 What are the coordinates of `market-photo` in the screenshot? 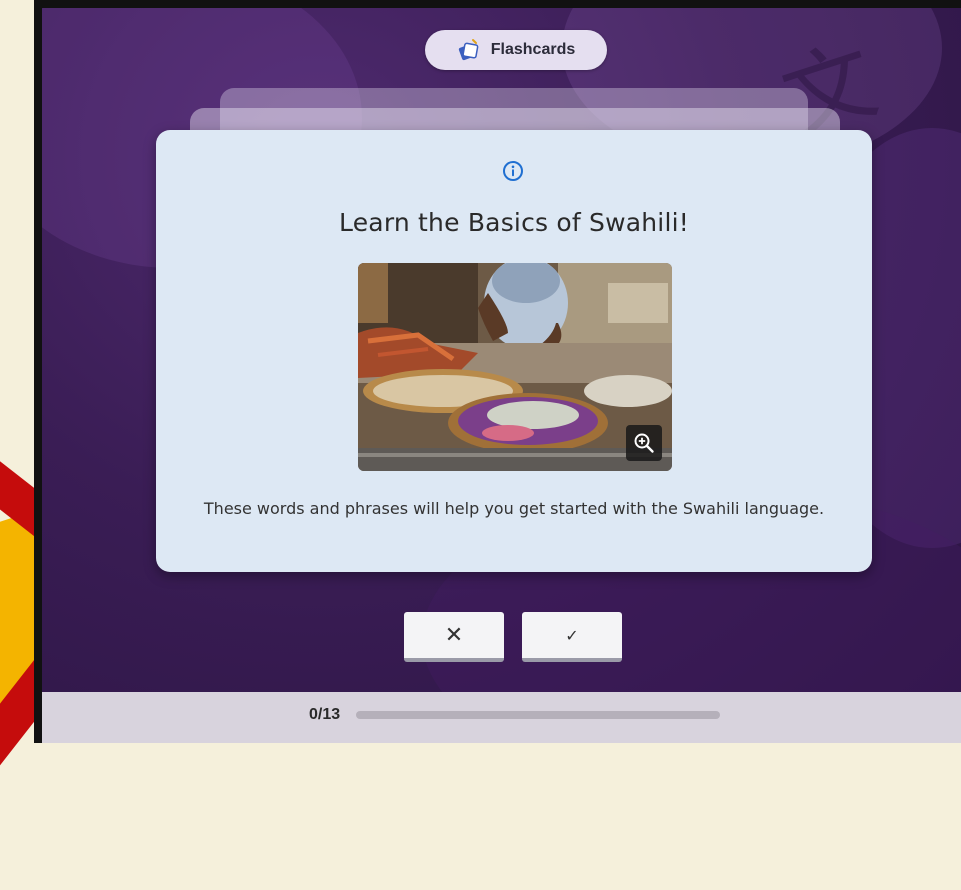 It's located at (515, 367).